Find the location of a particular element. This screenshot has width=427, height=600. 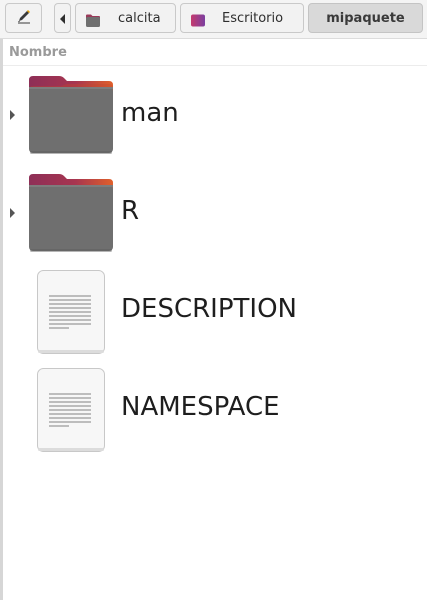

item-name: DESCRIPTION is located at coordinates (209, 309).